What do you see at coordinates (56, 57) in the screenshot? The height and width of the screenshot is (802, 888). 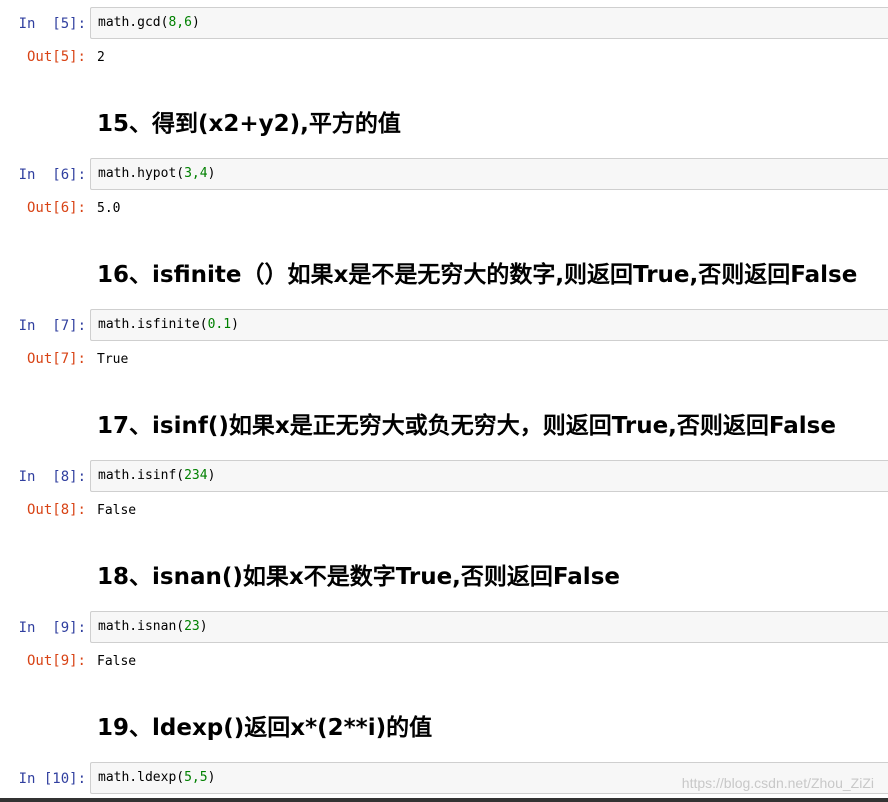 I see `out-prompt: Out[5]:` at bounding box center [56, 57].